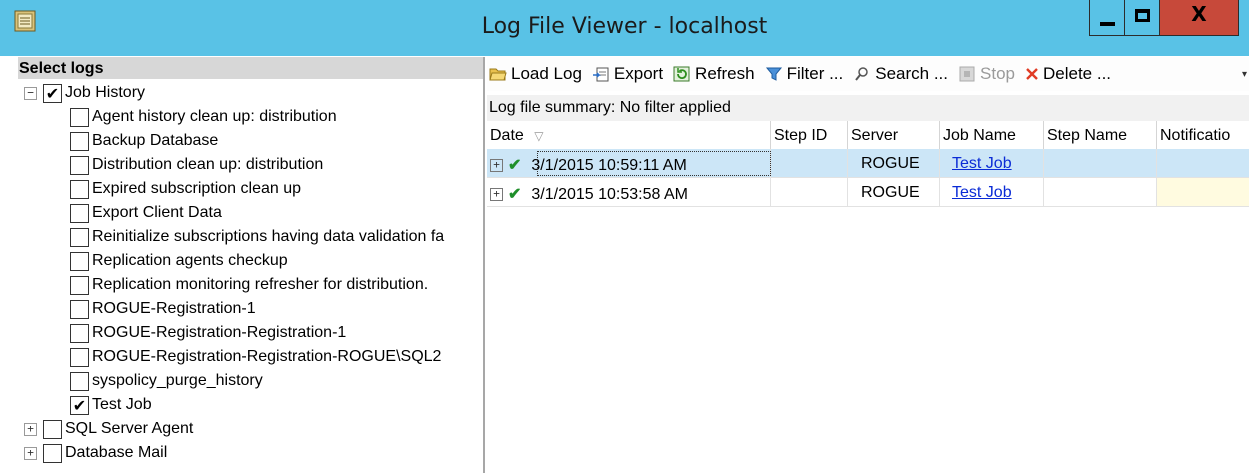 The width and height of the screenshot is (1249, 473). Describe the element at coordinates (515, 165) in the screenshot. I see `success-check-icon: ✔` at that location.